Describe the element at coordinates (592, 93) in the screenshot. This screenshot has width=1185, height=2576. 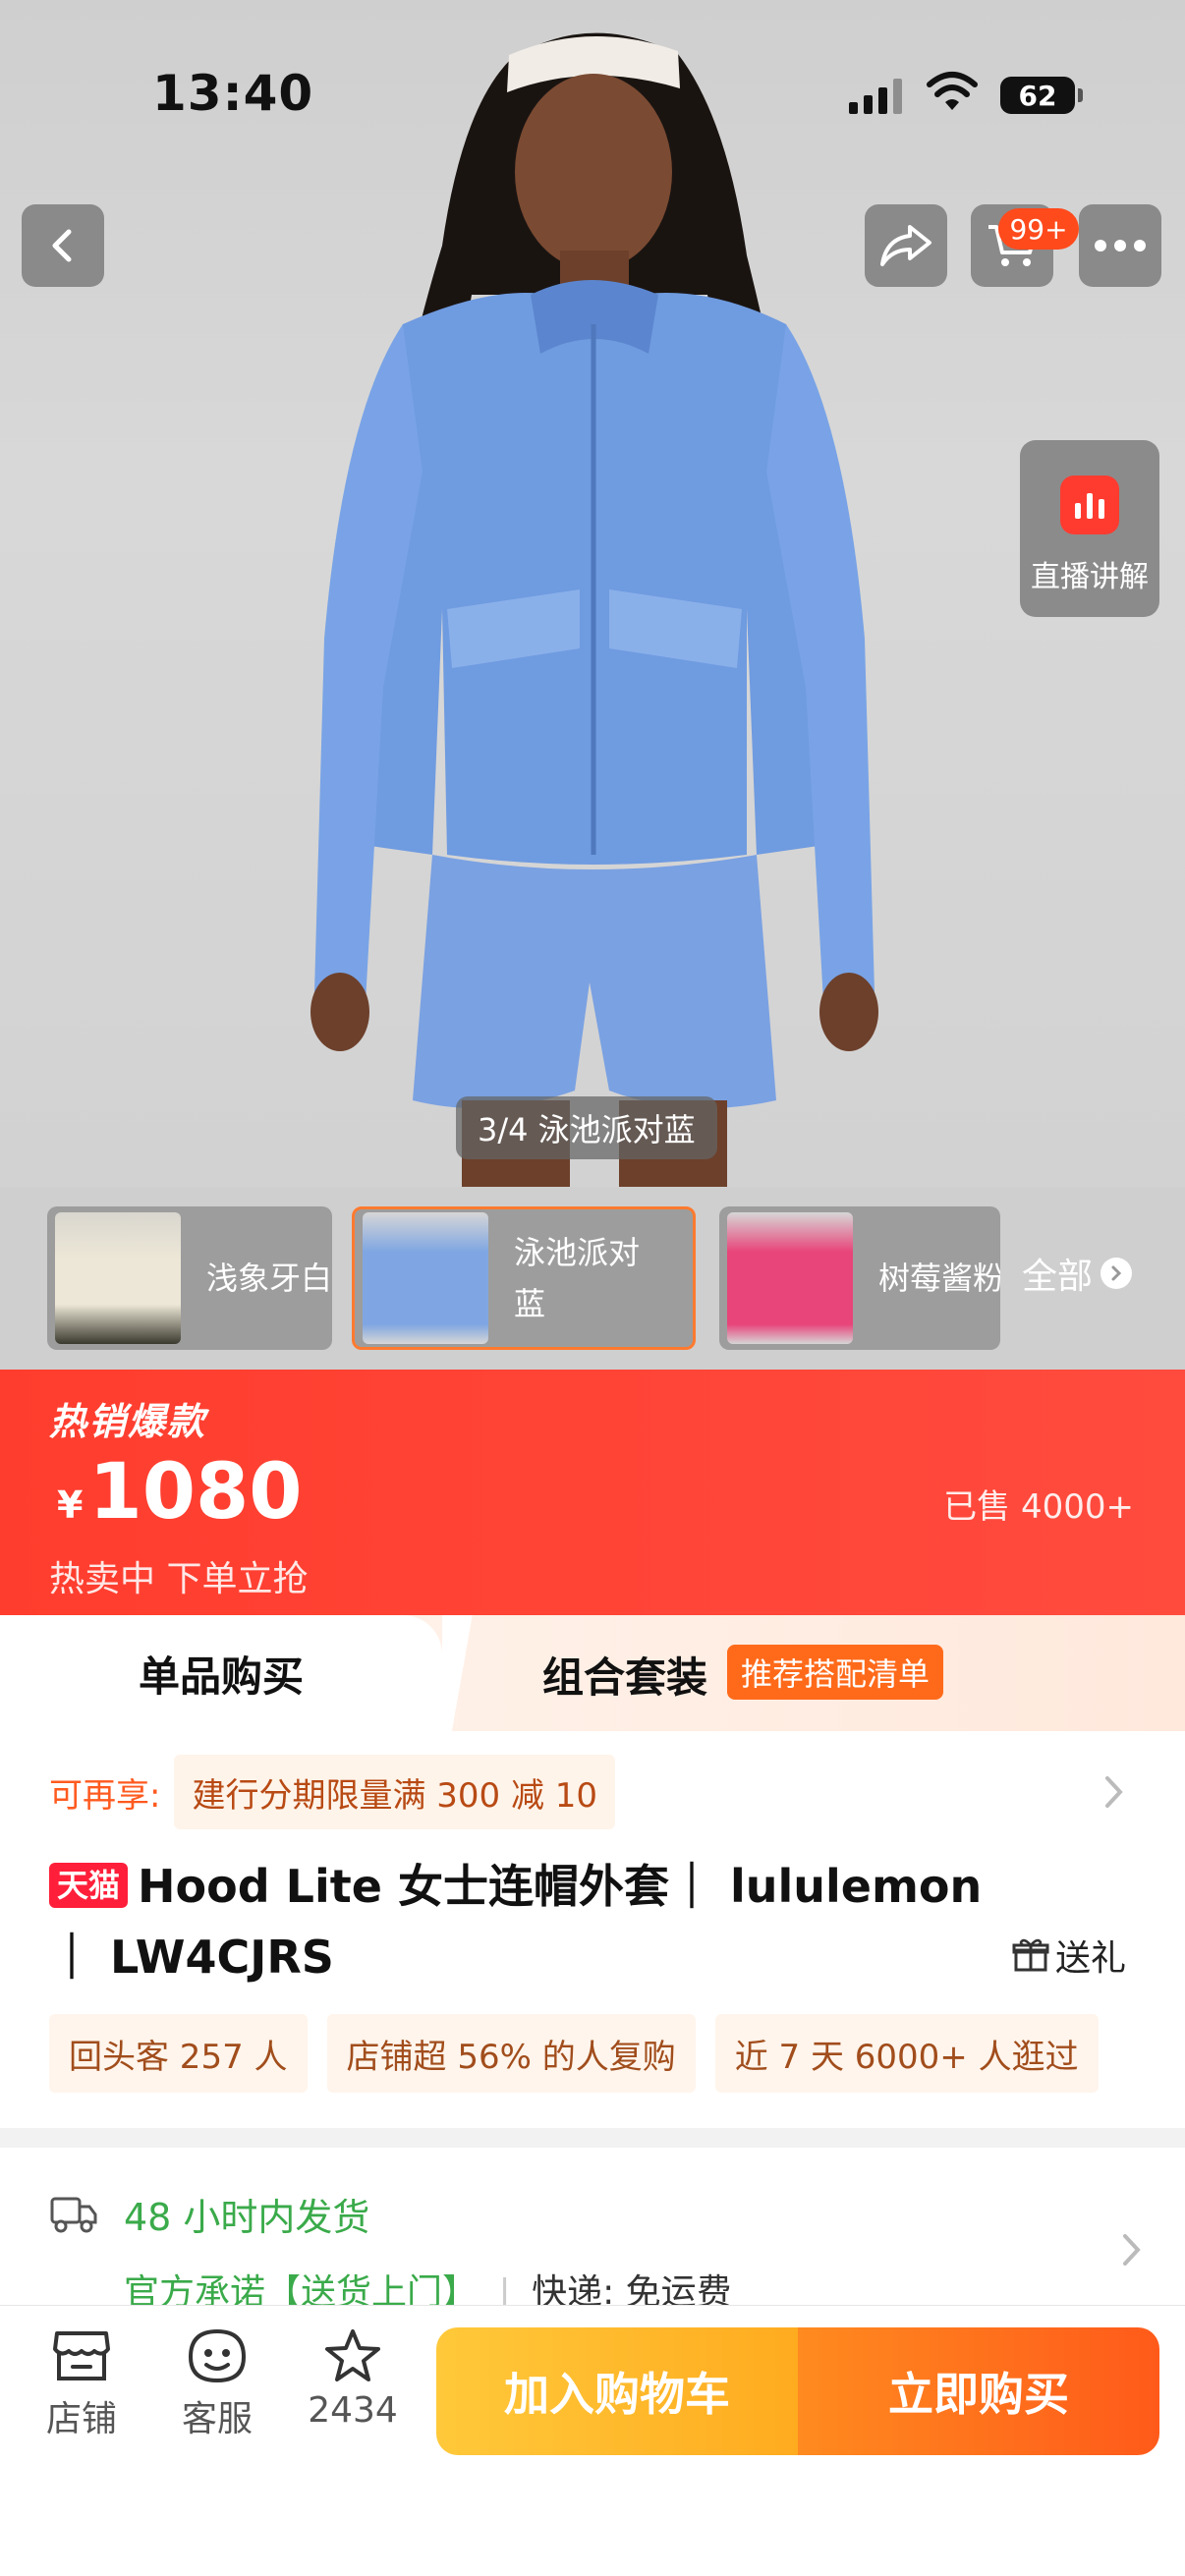
I see `status-bar: 13:40 62` at that location.